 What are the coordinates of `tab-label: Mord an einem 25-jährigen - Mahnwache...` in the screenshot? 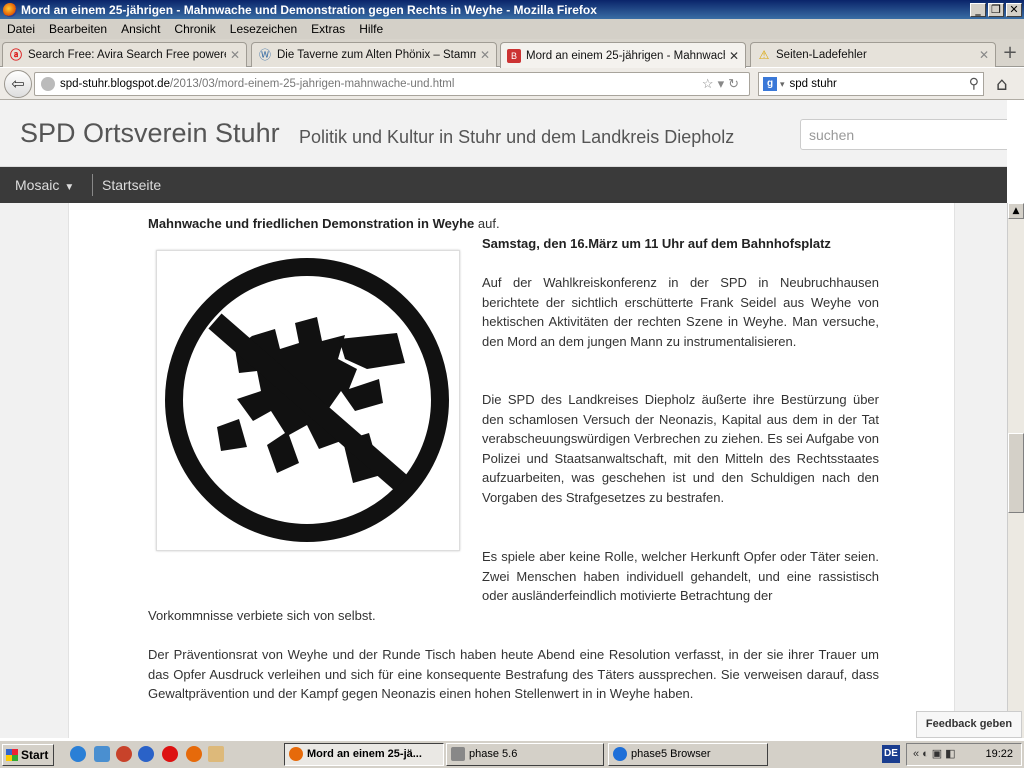 It's located at (625, 55).